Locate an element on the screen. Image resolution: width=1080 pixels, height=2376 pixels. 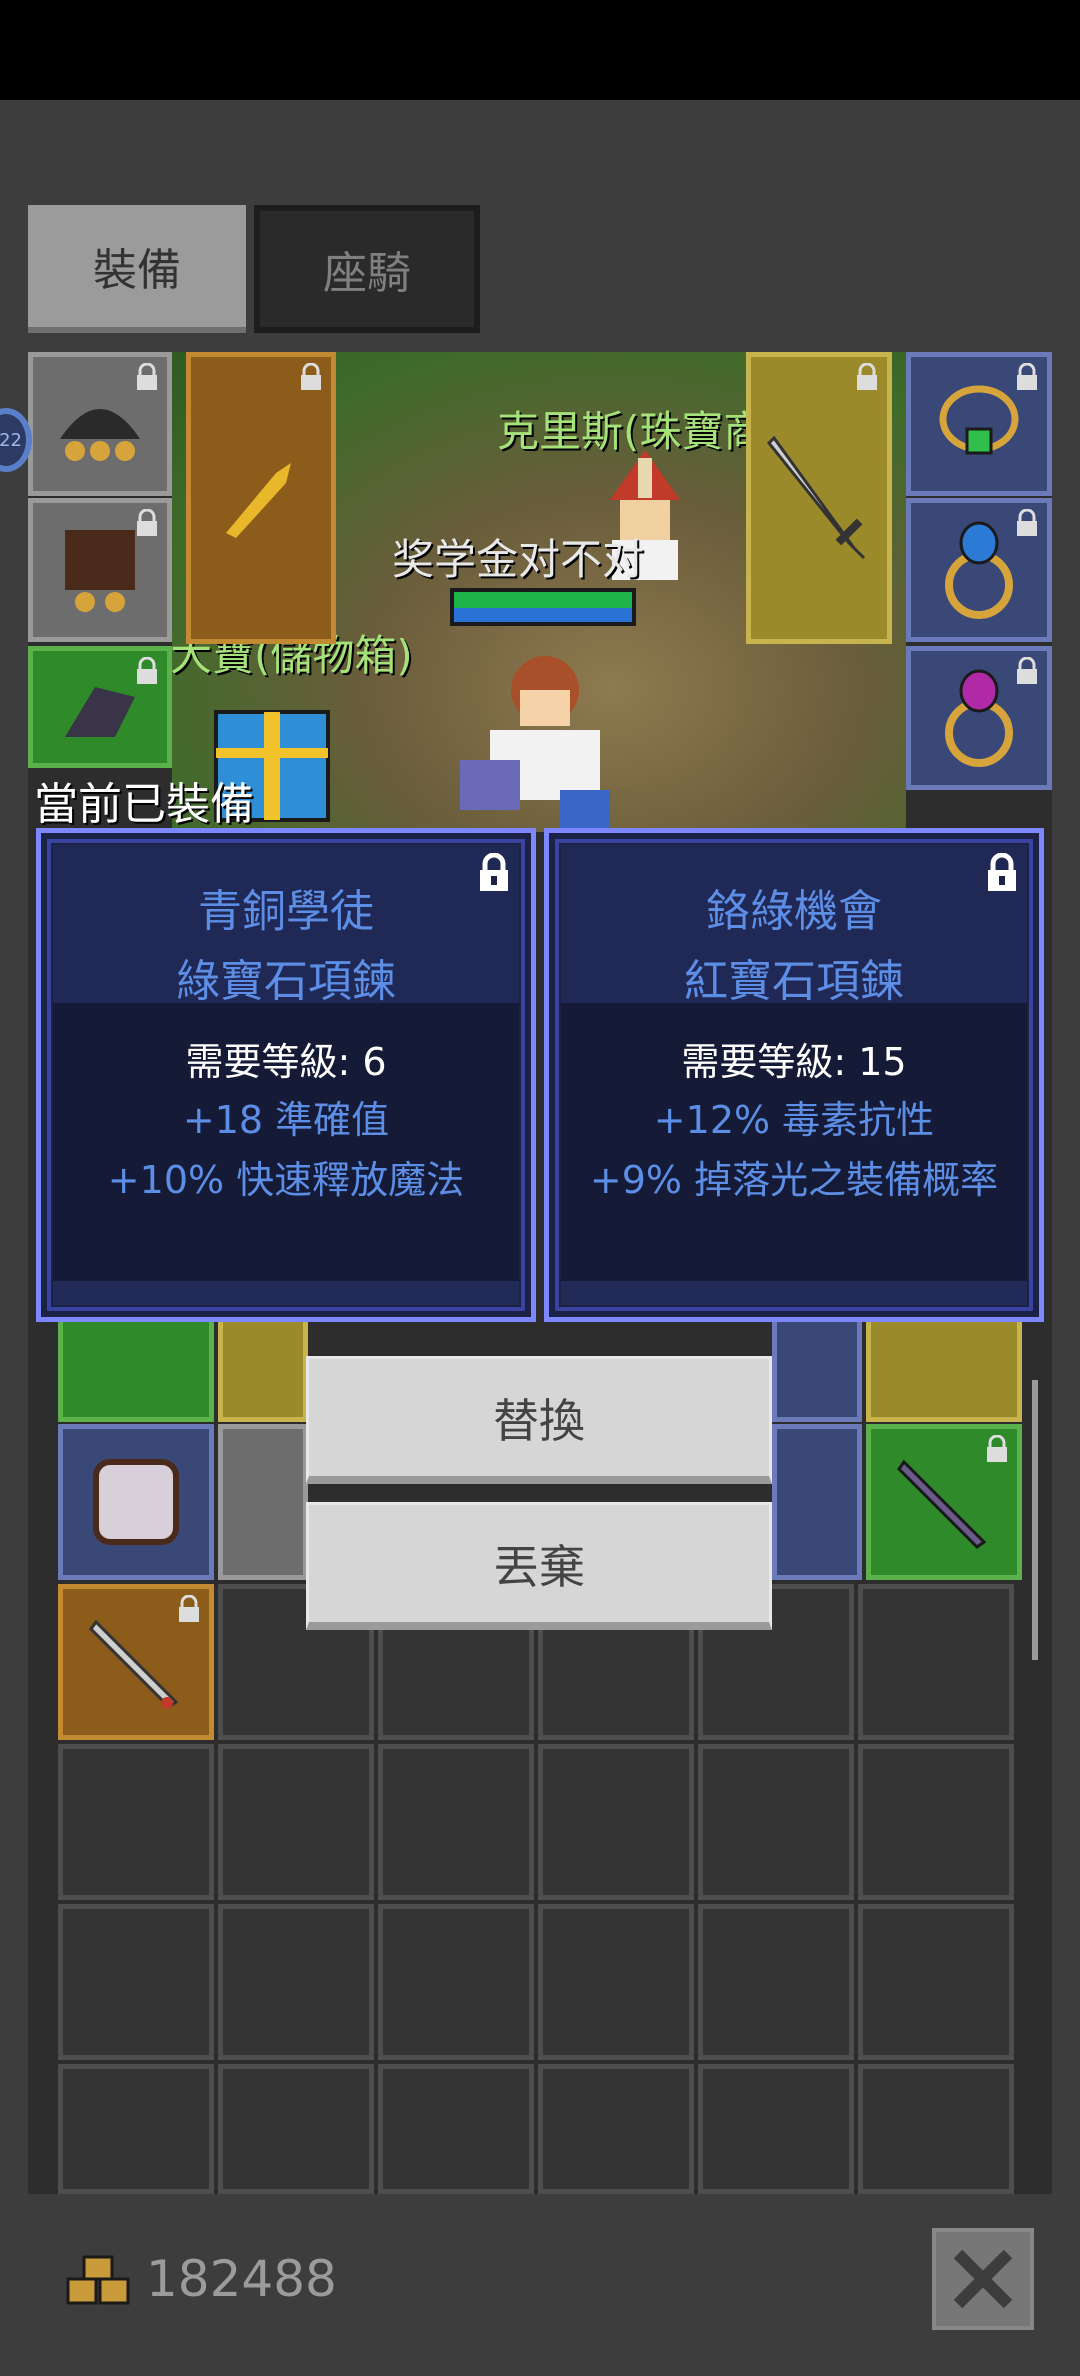
emerald-necklace-icon is located at coordinates (979, 420).